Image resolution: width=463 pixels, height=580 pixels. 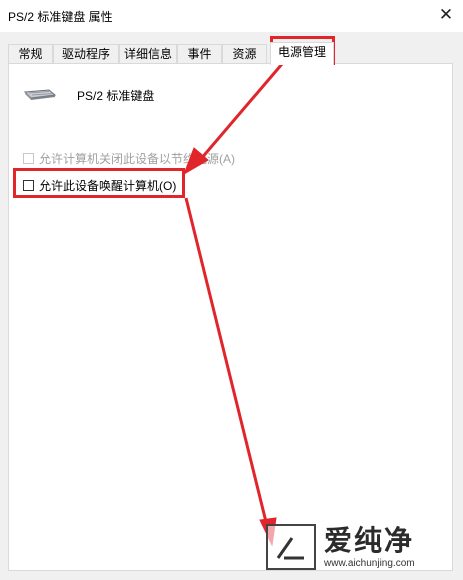 What do you see at coordinates (108, 186) in the screenshot?
I see `allow-wake-label: 允许此设备唤醒计算机(O)` at bounding box center [108, 186].